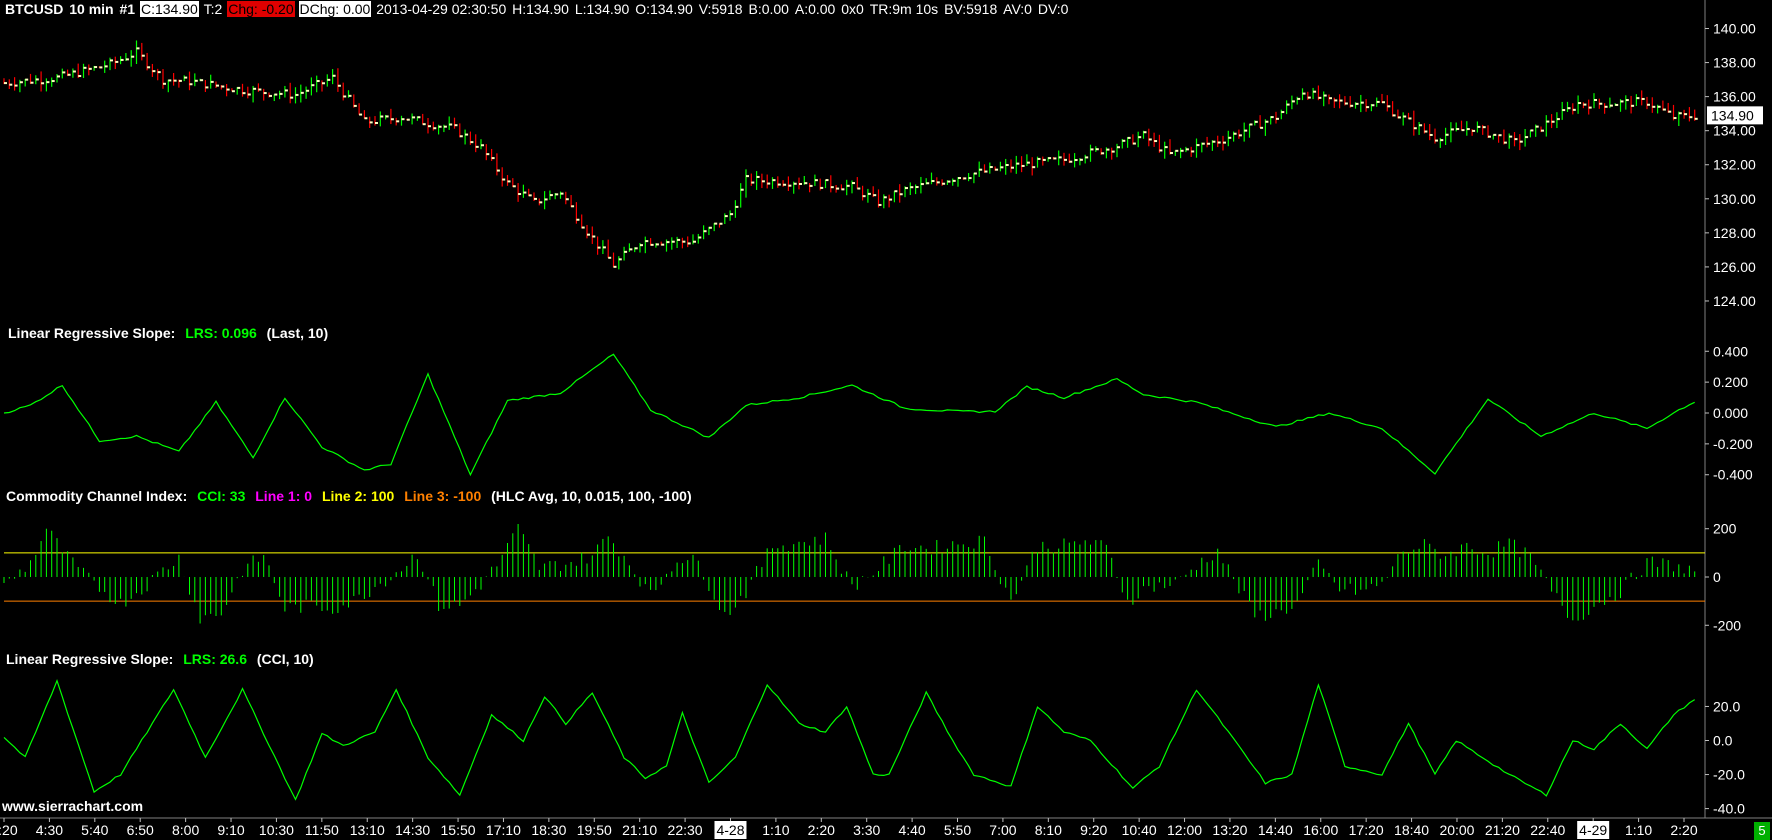 The height and width of the screenshot is (840, 1772). Describe the element at coordinates (1723, 741) in the screenshot. I see `lrs-cci-tick-label: 0.0` at that location.